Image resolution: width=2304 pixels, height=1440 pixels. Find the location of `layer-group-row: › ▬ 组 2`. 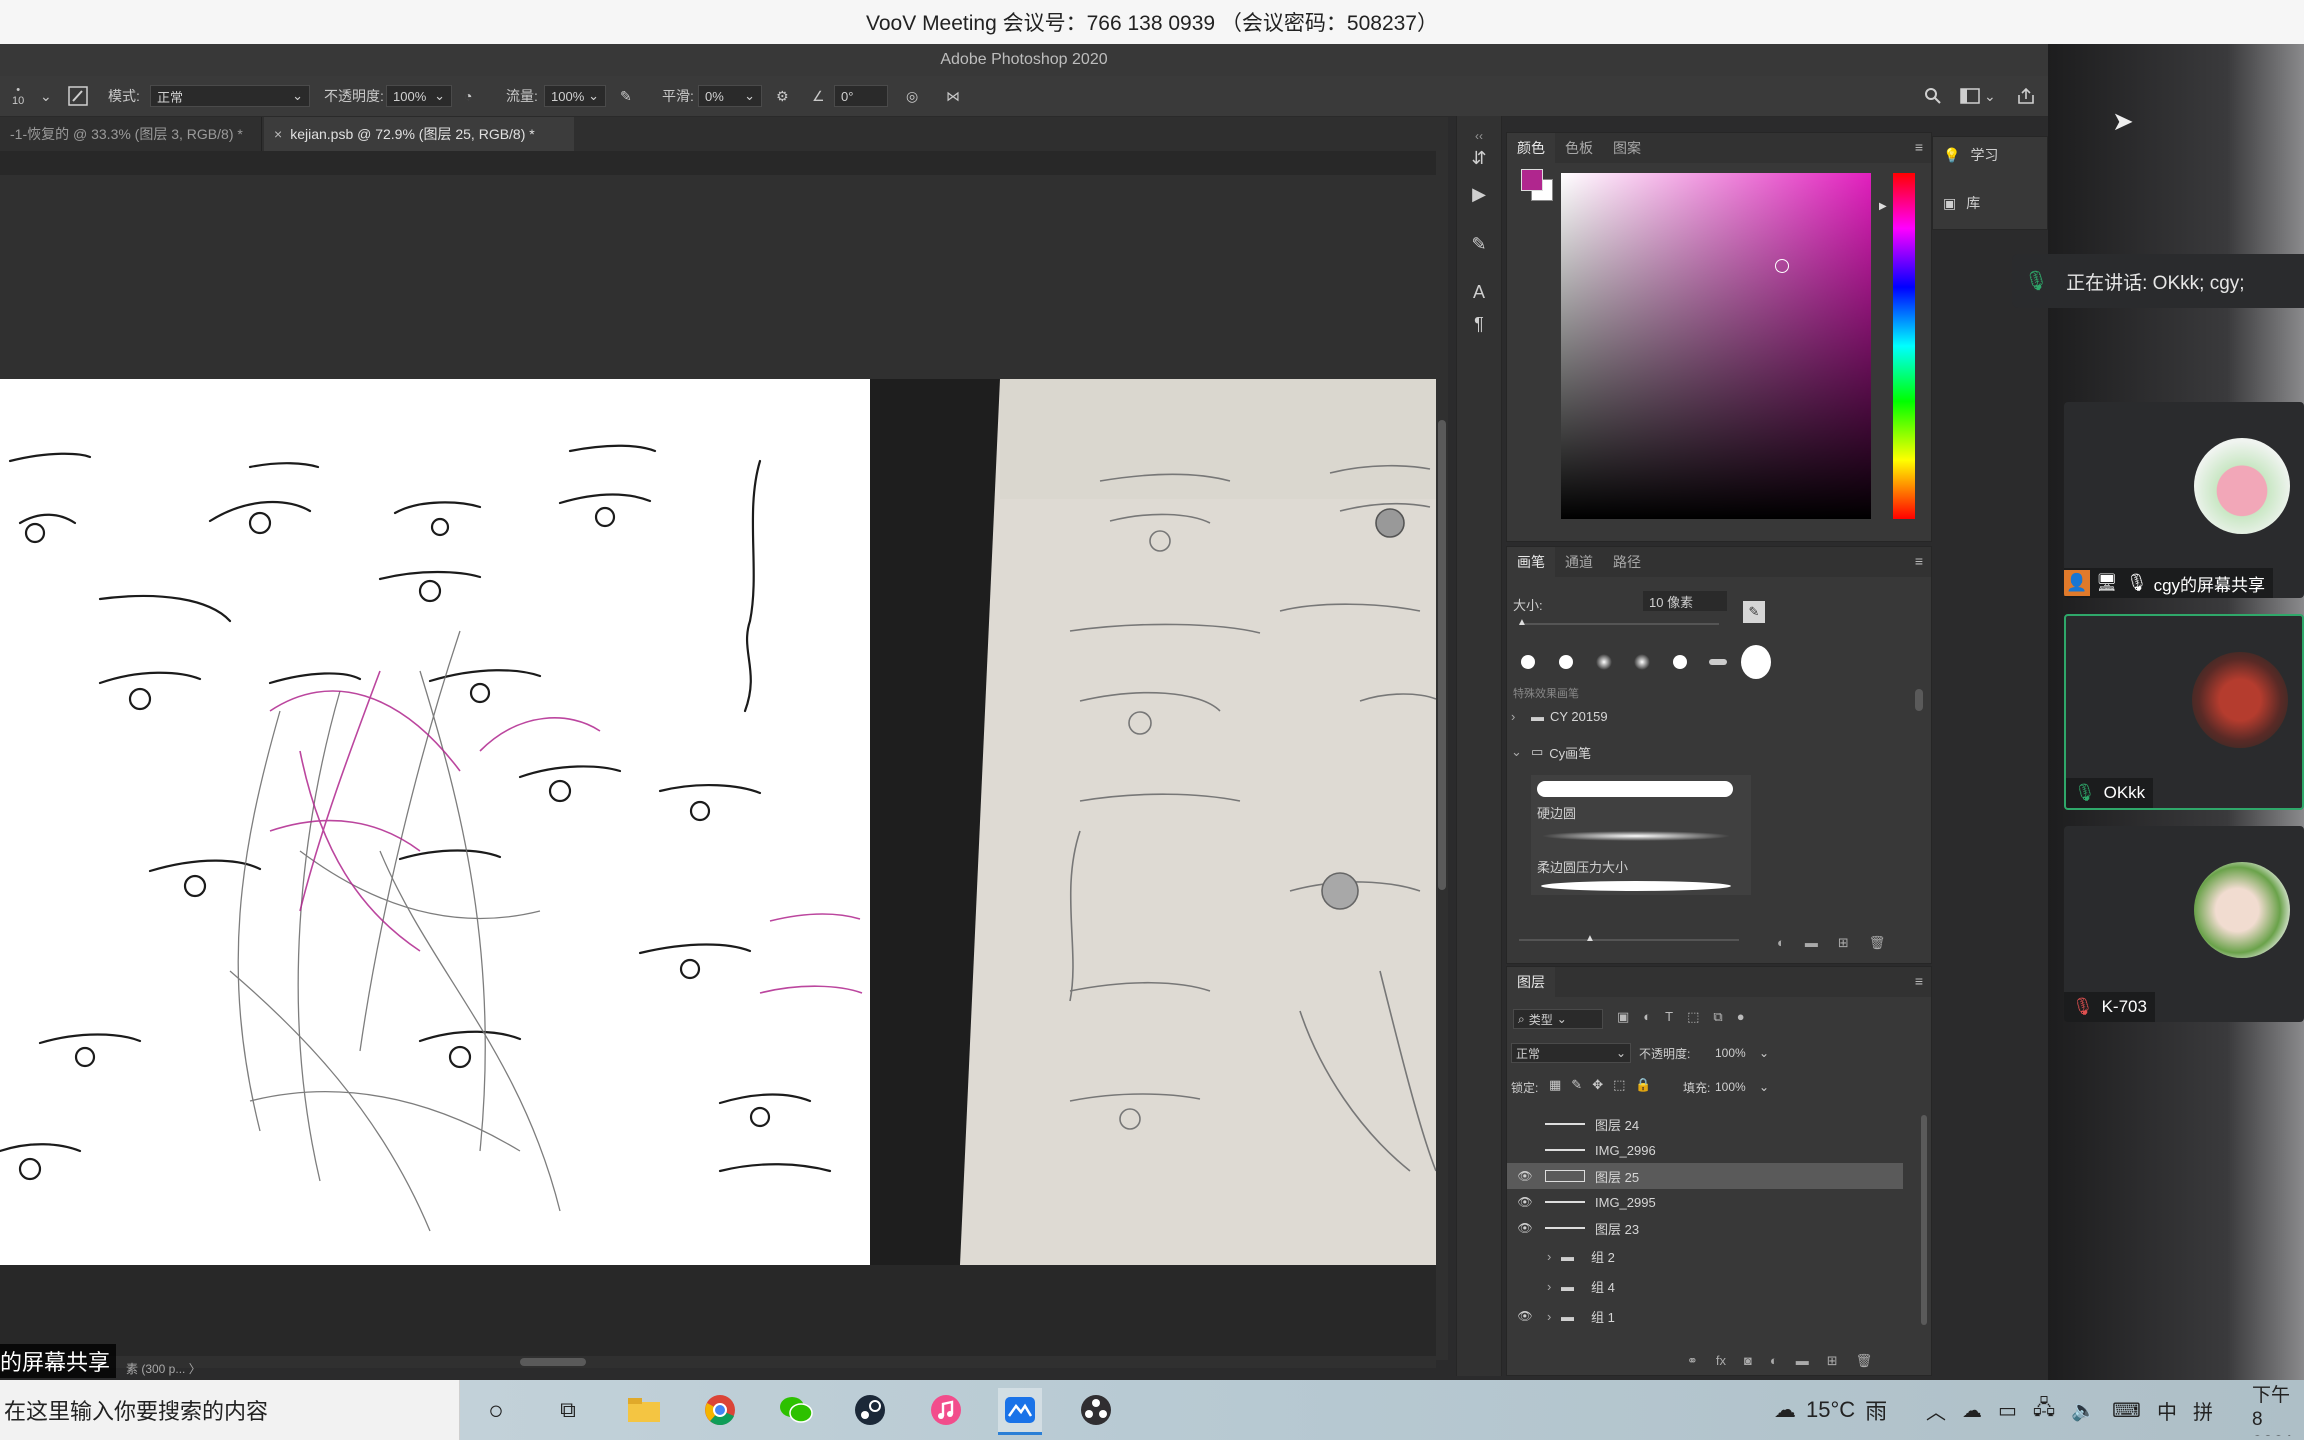

layer-group-row: › ▬ 组 2 is located at coordinates (1705, 1256).